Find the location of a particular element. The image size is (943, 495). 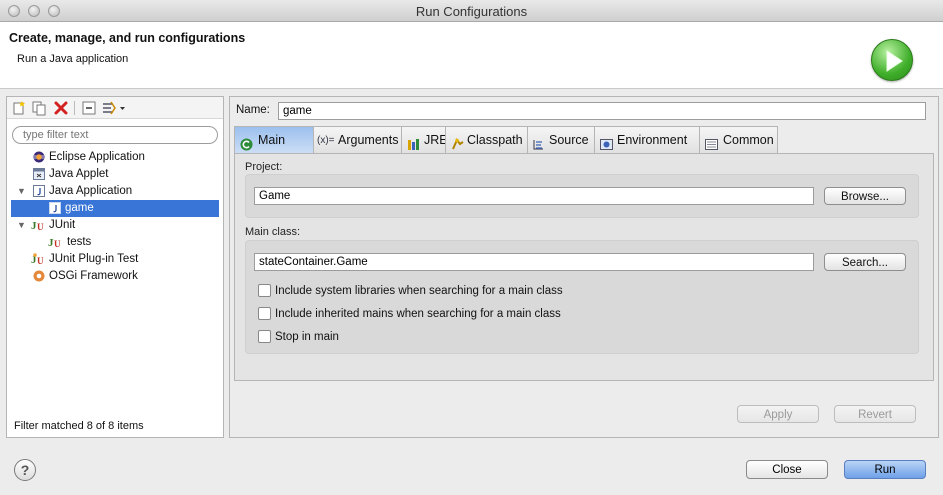

tab-environment: Environment is located at coordinates (647, 140).